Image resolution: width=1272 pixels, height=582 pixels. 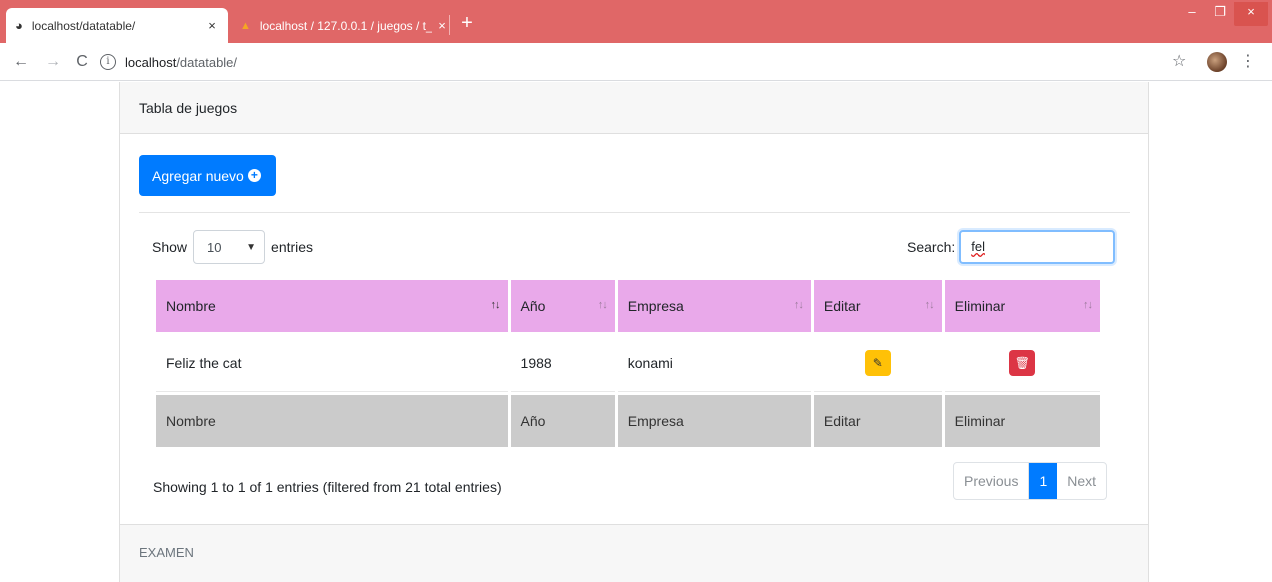 What do you see at coordinates (980, 306) in the screenshot?
I see `column-label: Eliminar` at bounding box center [980, 306].